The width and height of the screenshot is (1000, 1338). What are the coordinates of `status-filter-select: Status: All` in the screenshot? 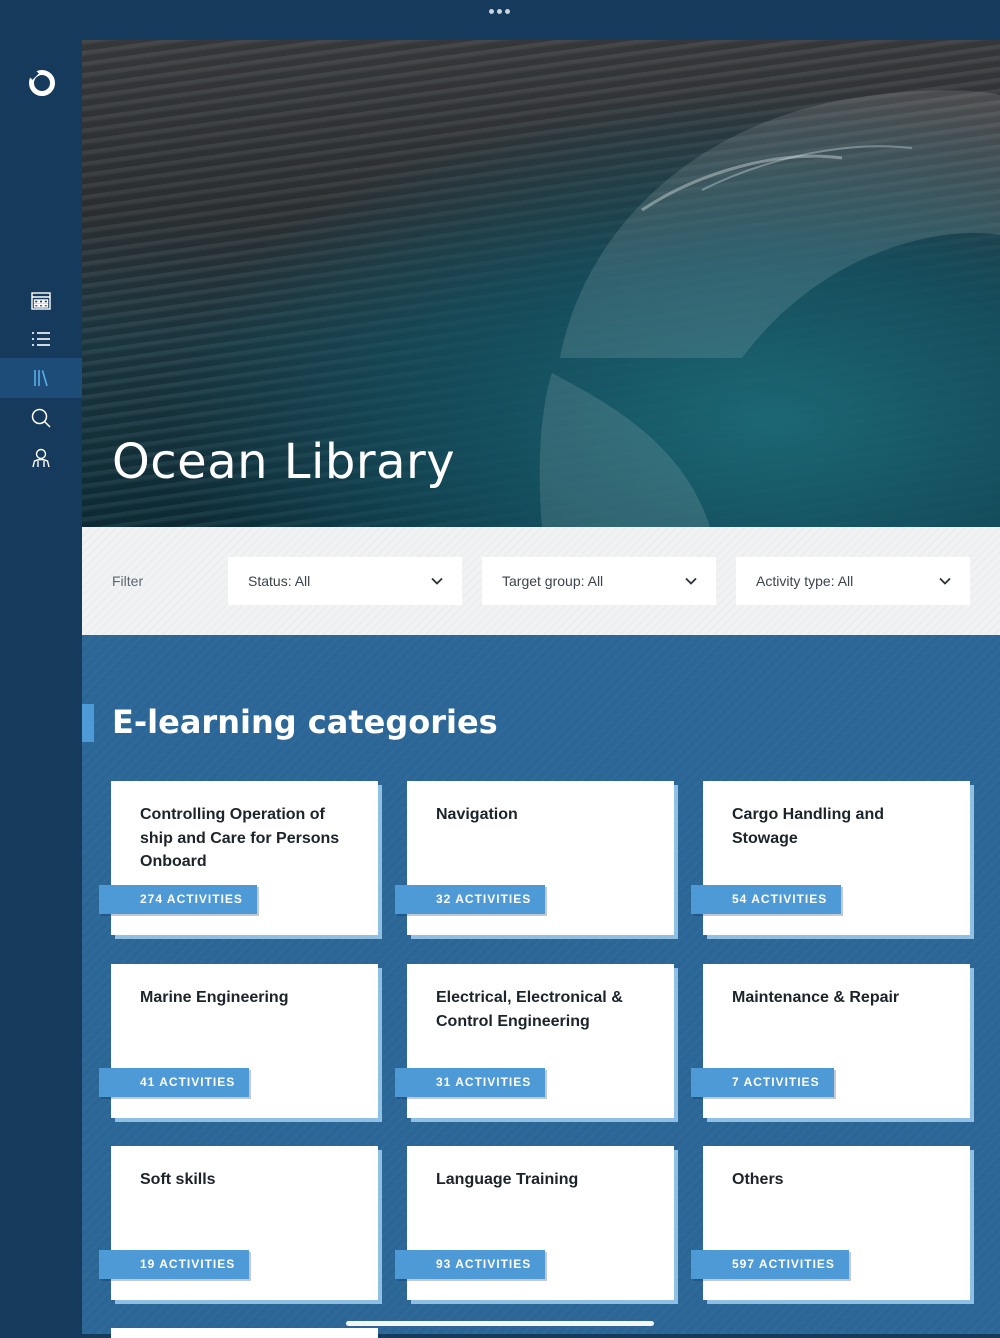 It's located at (345, 581).